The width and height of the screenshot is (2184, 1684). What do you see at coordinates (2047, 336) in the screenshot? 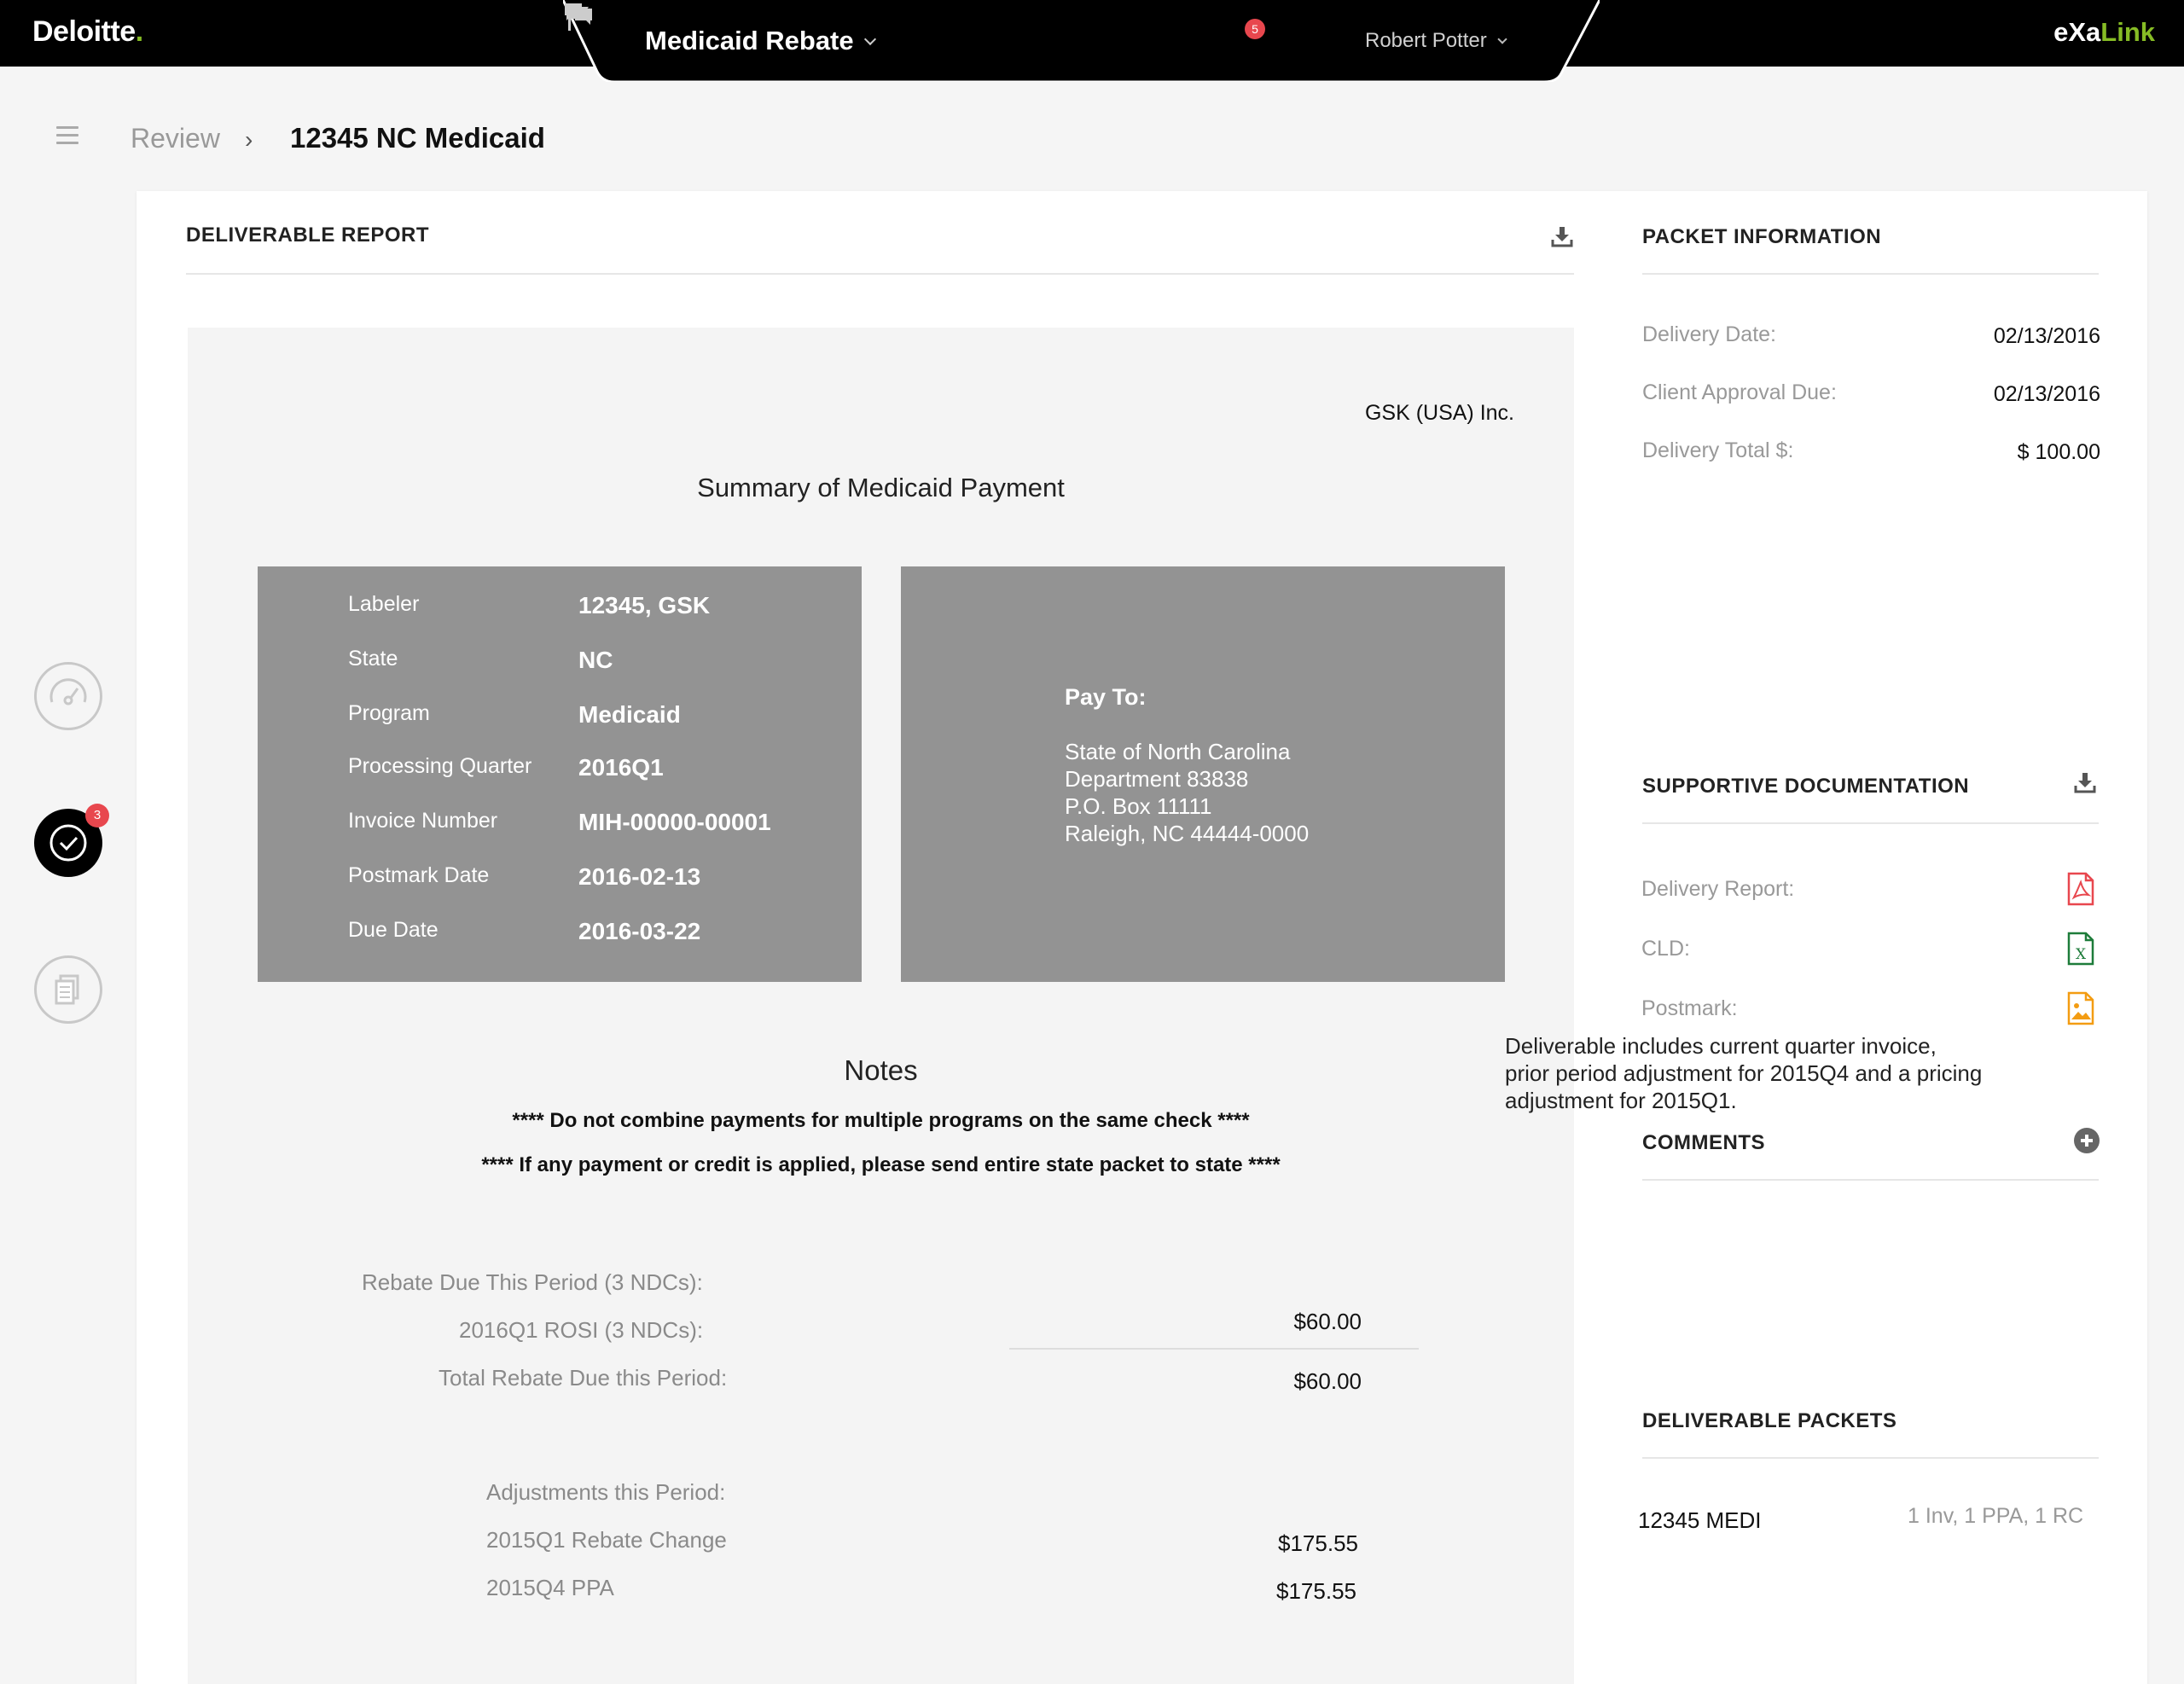
I see `delivery-date-value: 02/13/2016` at bounding box center [2047, 336].